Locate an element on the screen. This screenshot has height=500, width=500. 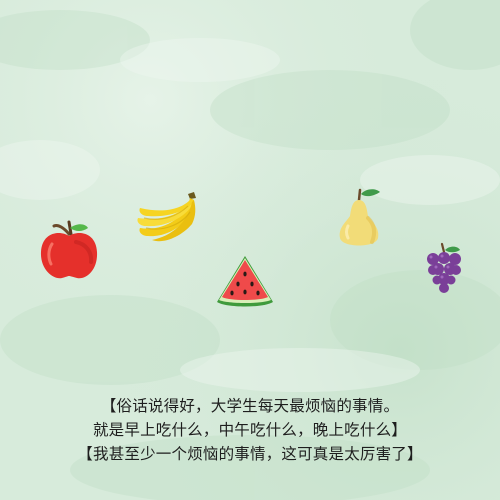
pear-icon is located at coordinates (359, 218).